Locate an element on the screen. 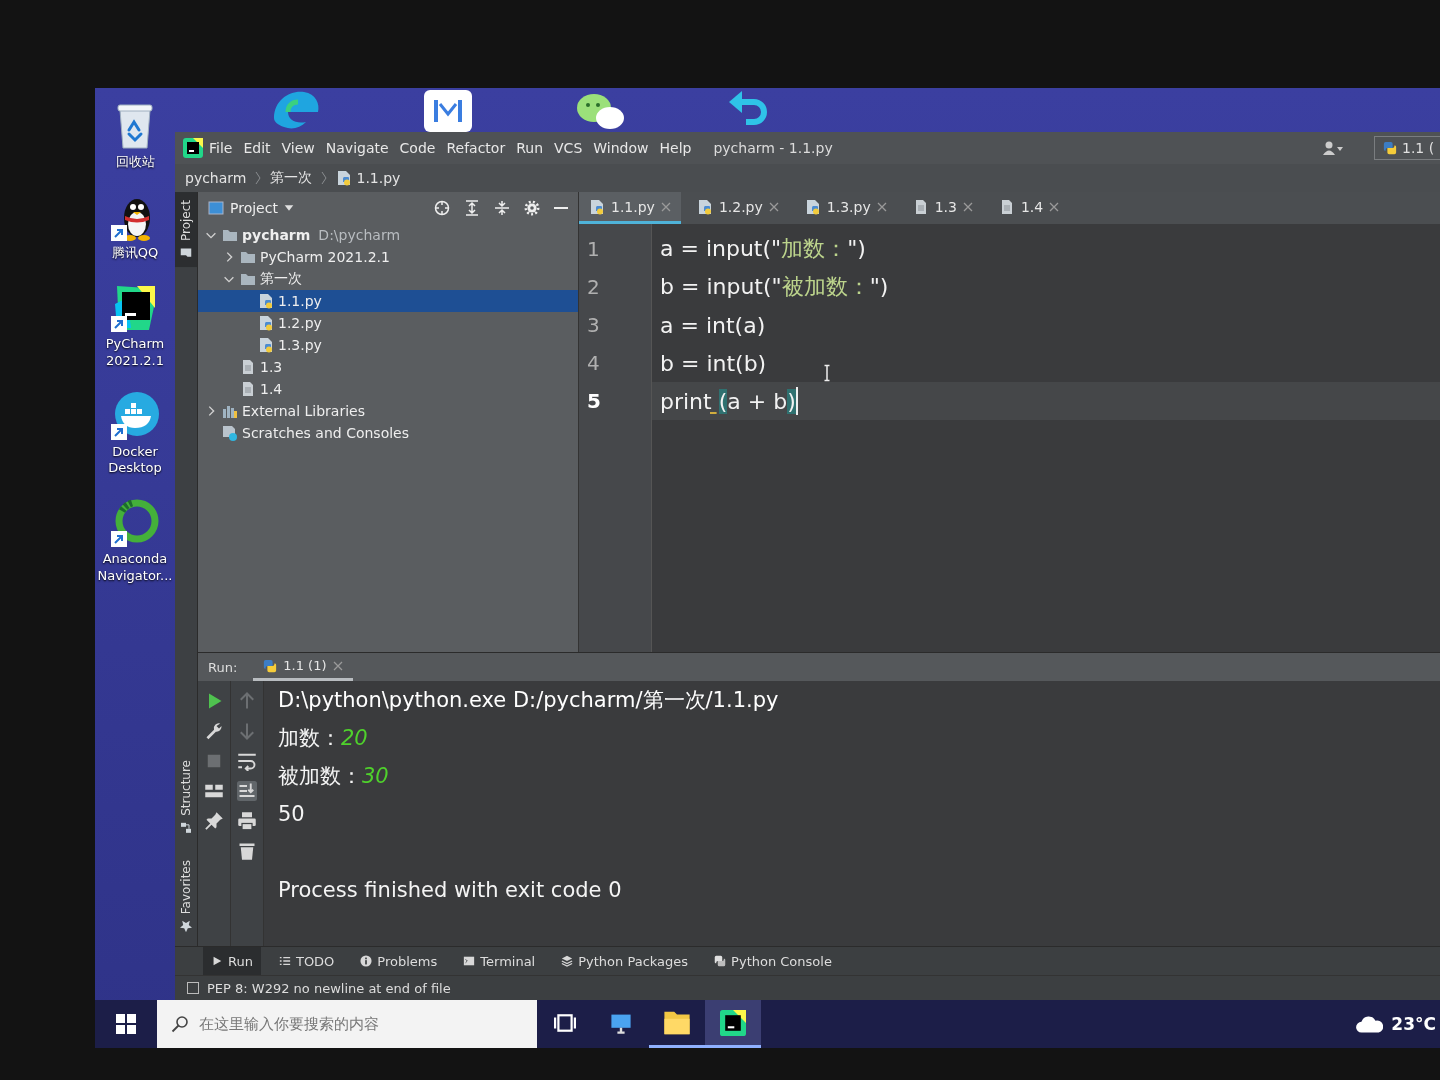  path-hint: D:\pycharm is located at coordinates (359, 235).